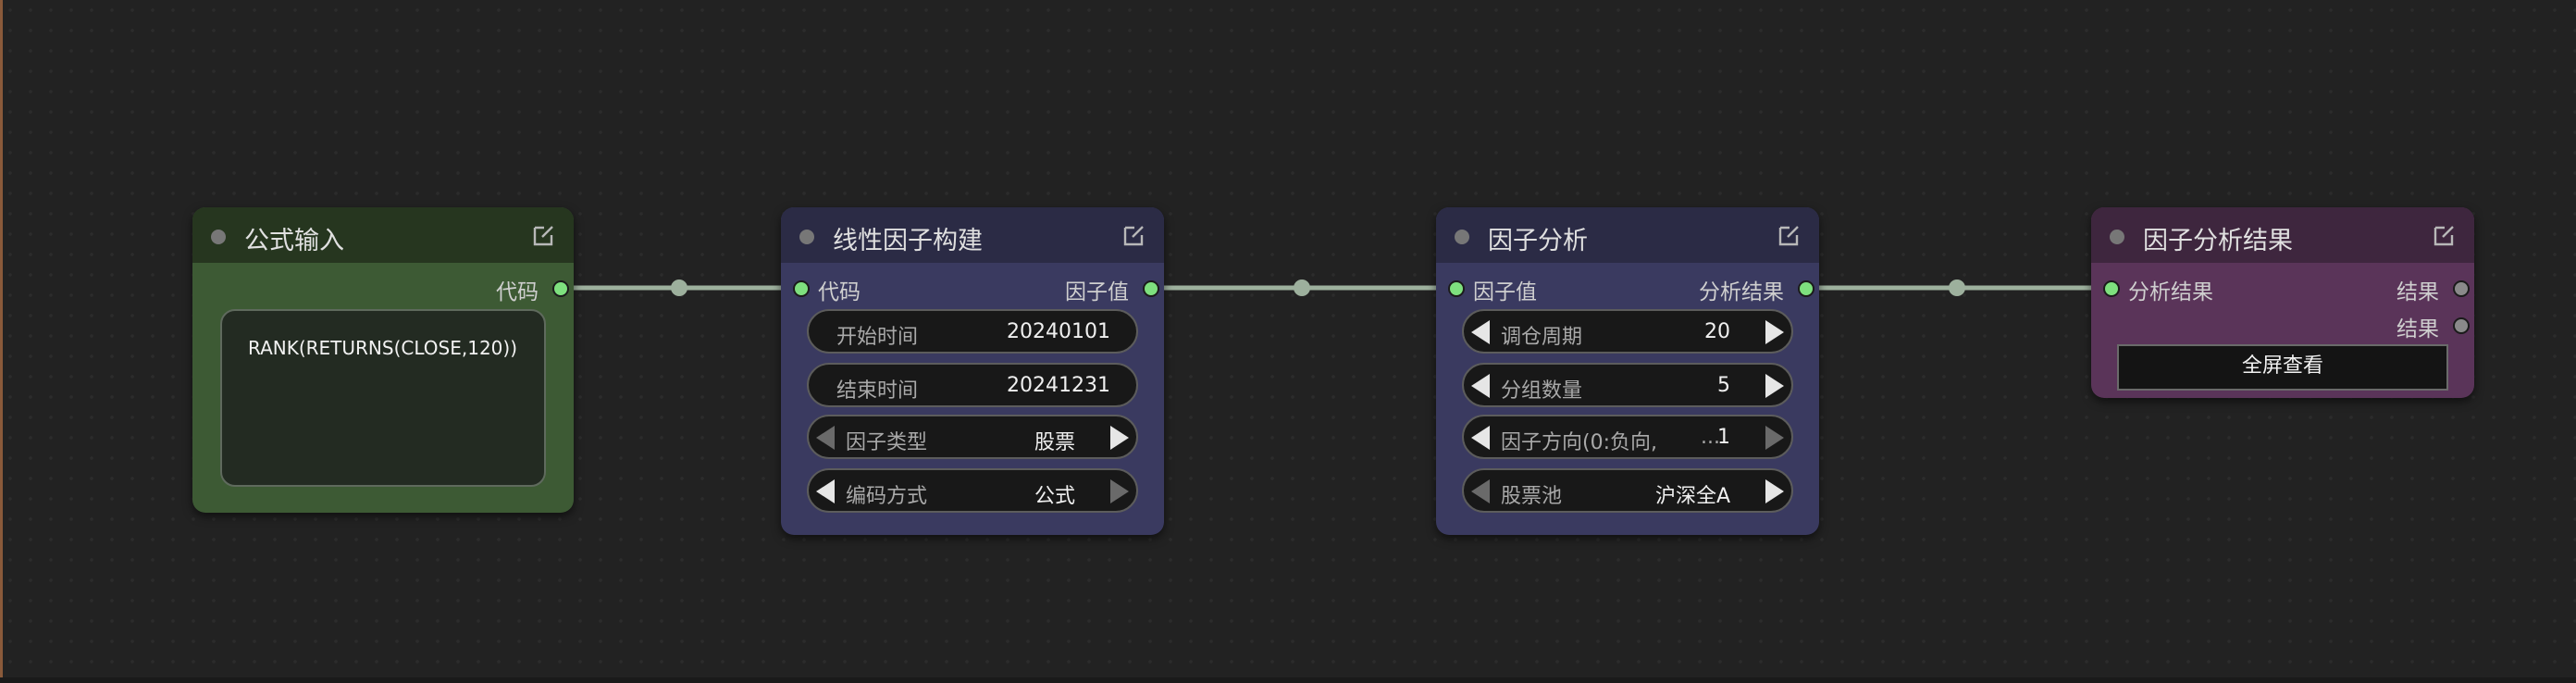 This screenshot has width=2576, height=683. What do you see at coordinates (560, 288) in the screenshot?
I see `output-slot-code` at bounding box center [560, 288].